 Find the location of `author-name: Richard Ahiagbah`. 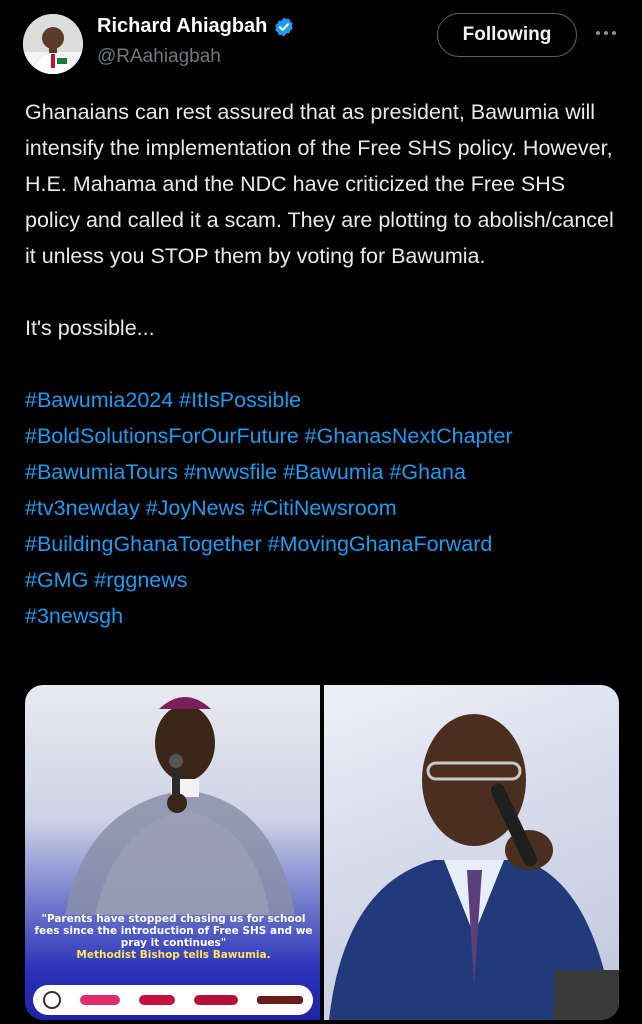

author-name: Richard Ahiagbah is located at coordinates (182, 26).